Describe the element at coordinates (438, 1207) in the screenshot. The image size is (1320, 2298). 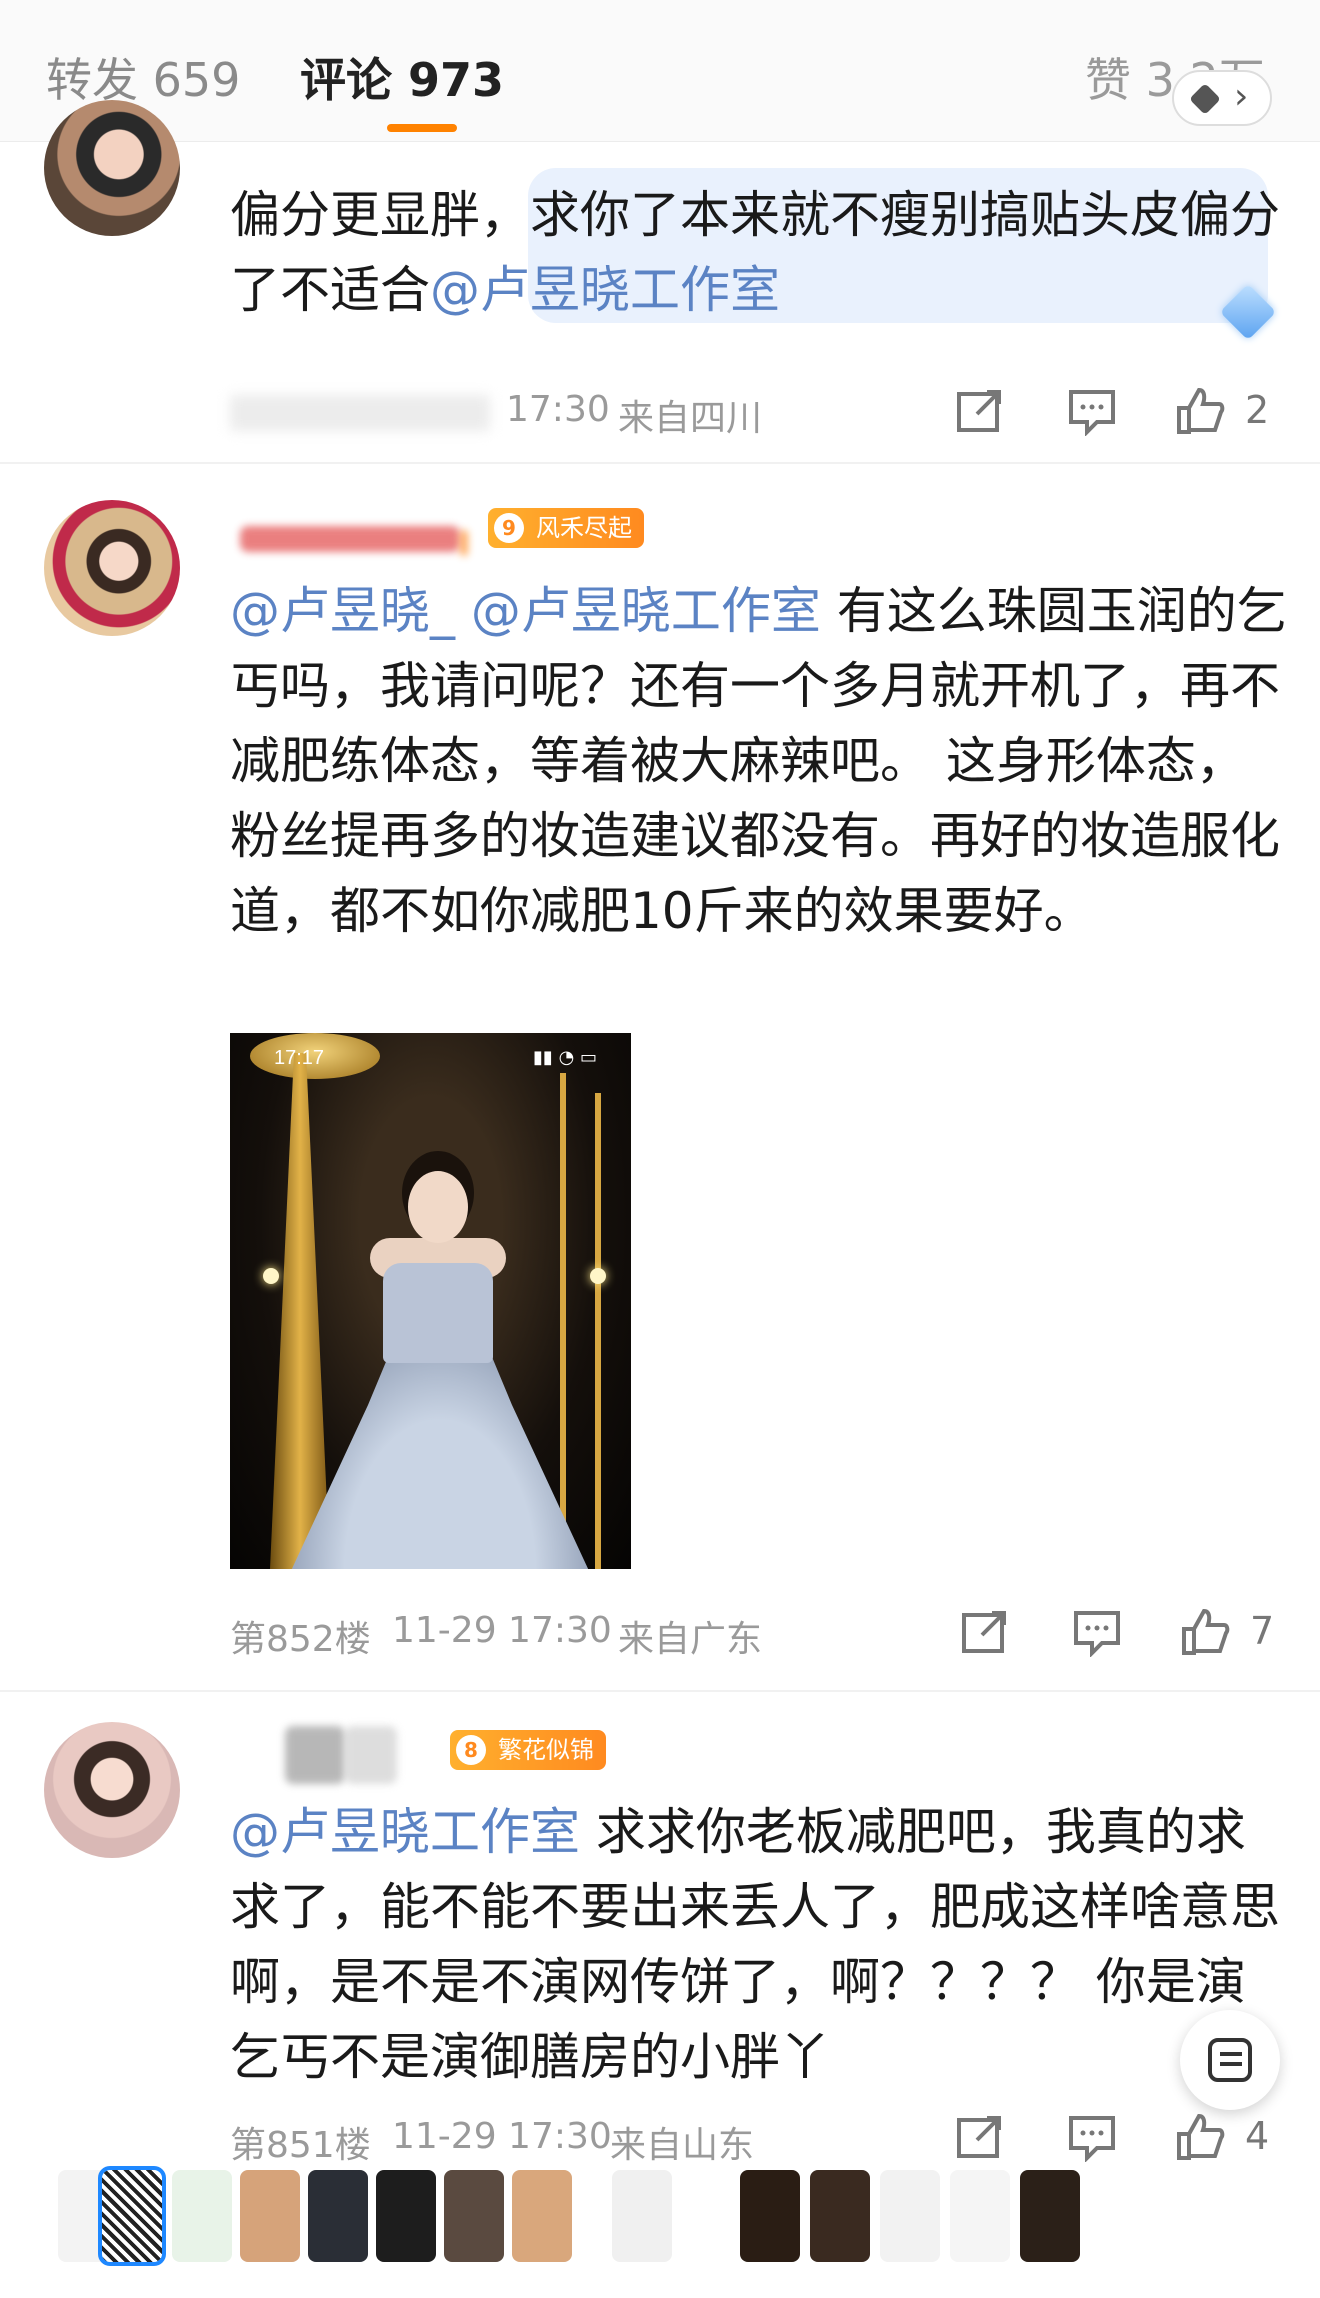
I see `figure-head` at that location.